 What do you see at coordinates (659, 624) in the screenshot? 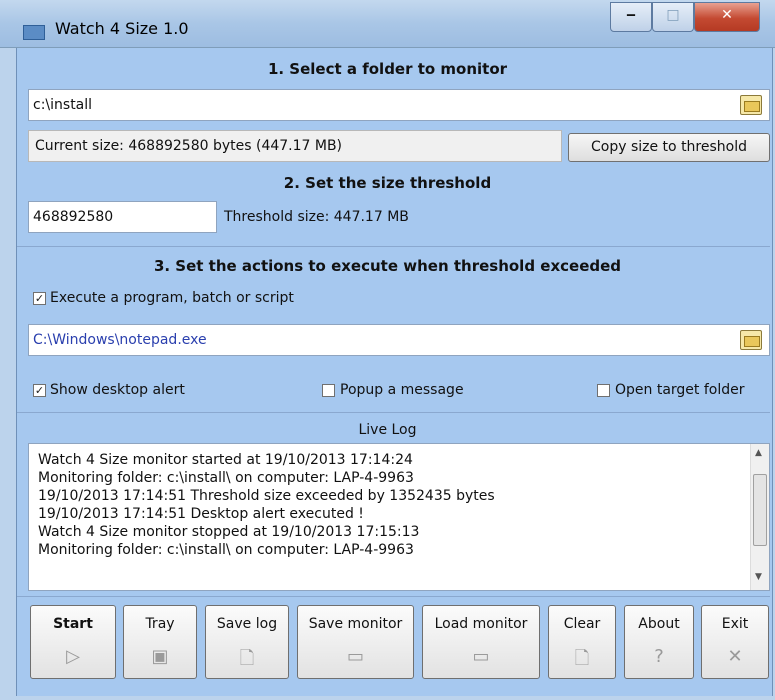
I see `about-label: About` at bounding box center [659, 624].